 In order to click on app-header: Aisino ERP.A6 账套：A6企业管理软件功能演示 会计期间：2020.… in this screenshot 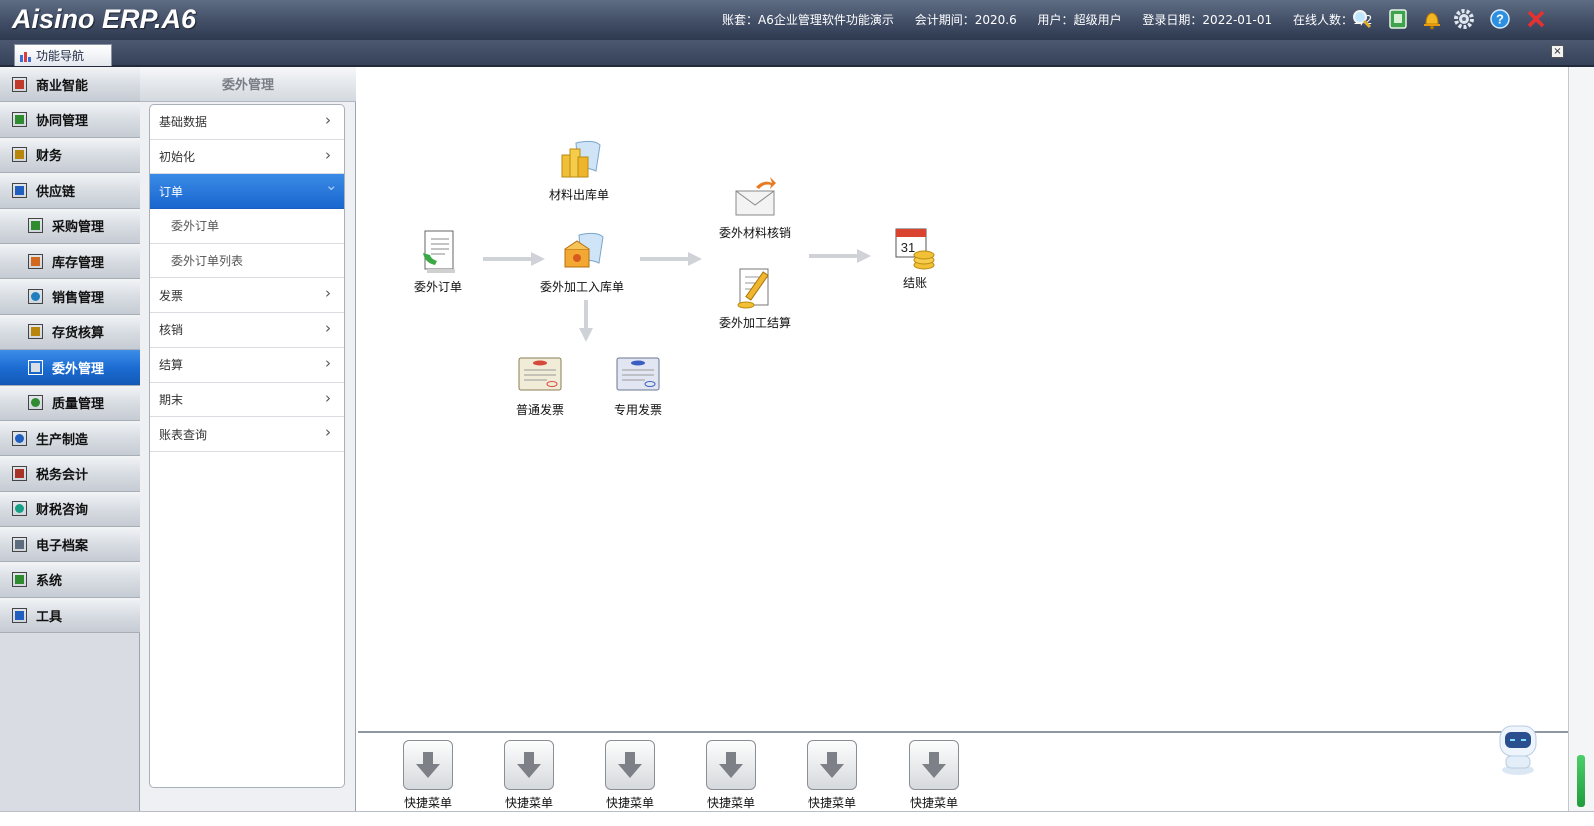, I will do `click(797, 20)`.